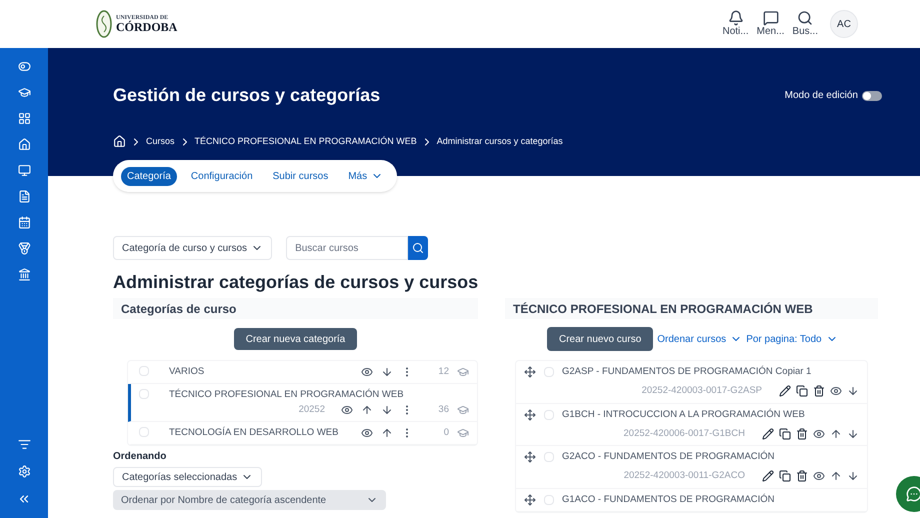  Describe the element at coordinates (261, 372) in the screenshot. I see `category-name: VARIOS` at that location.